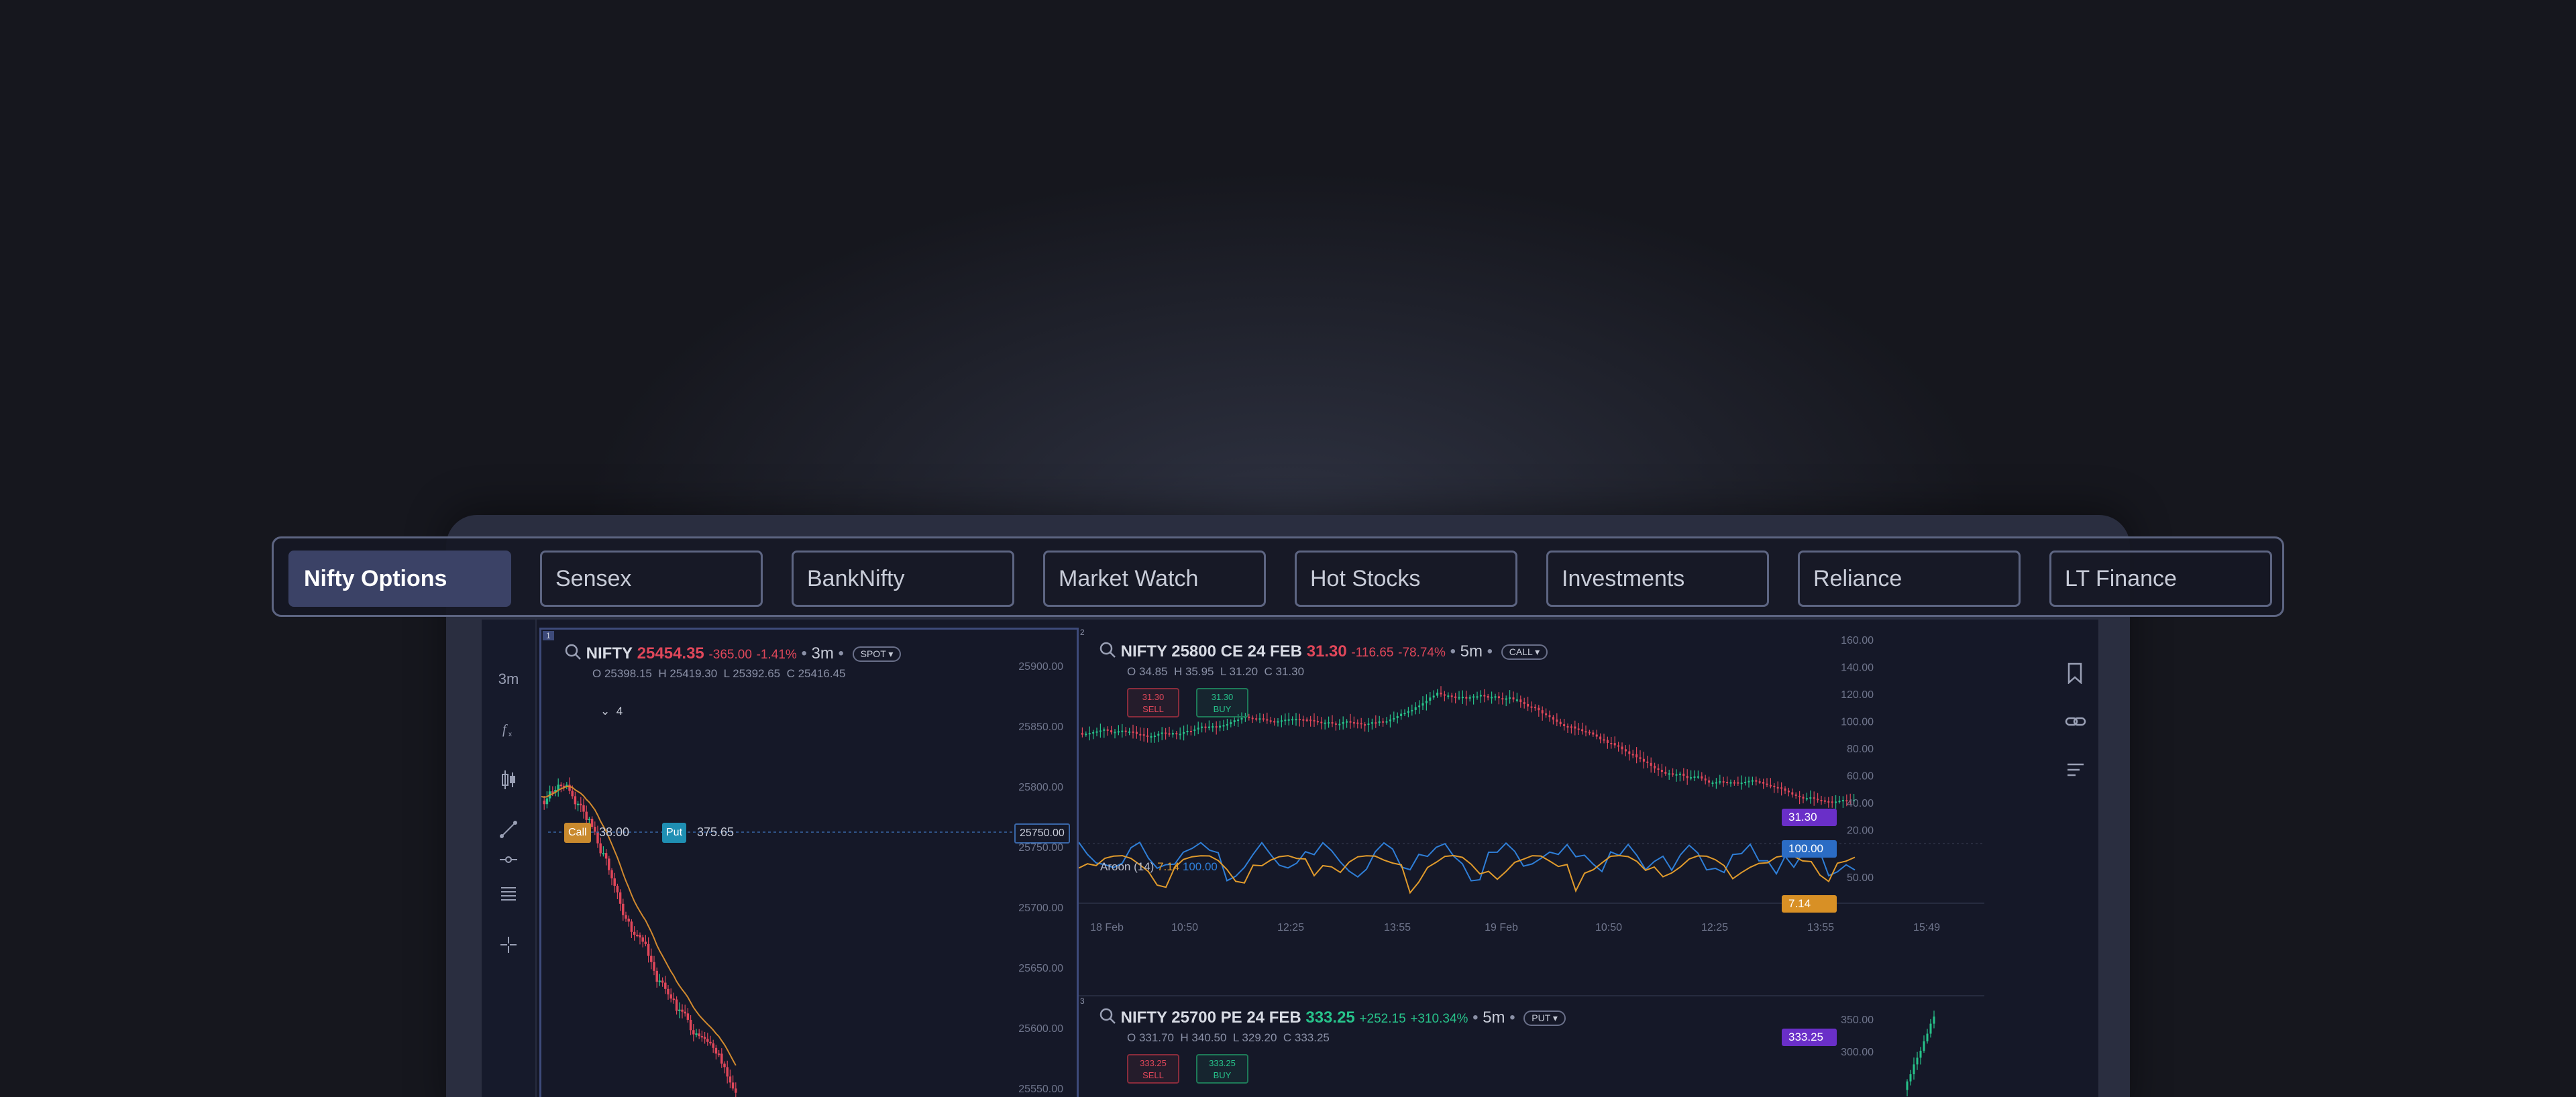 The height and width of the screenshot is (1097, 2576). Describe the element at coordinates (605, 711) in the screenshot. I see `chevron-down-icon: ⌄` at that location.